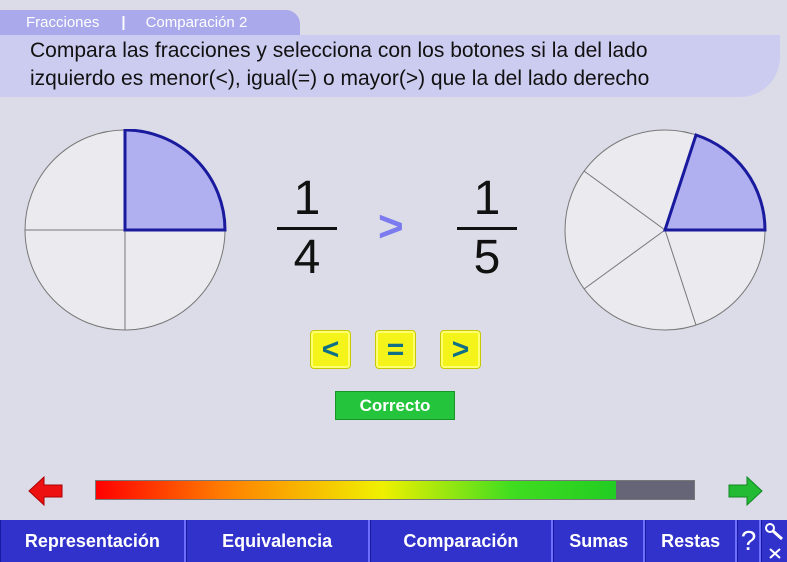  What do you see at coordinates (460, 349) in the screenshot?
I see `greater-than-button: >` at bounding box center [460, 349].